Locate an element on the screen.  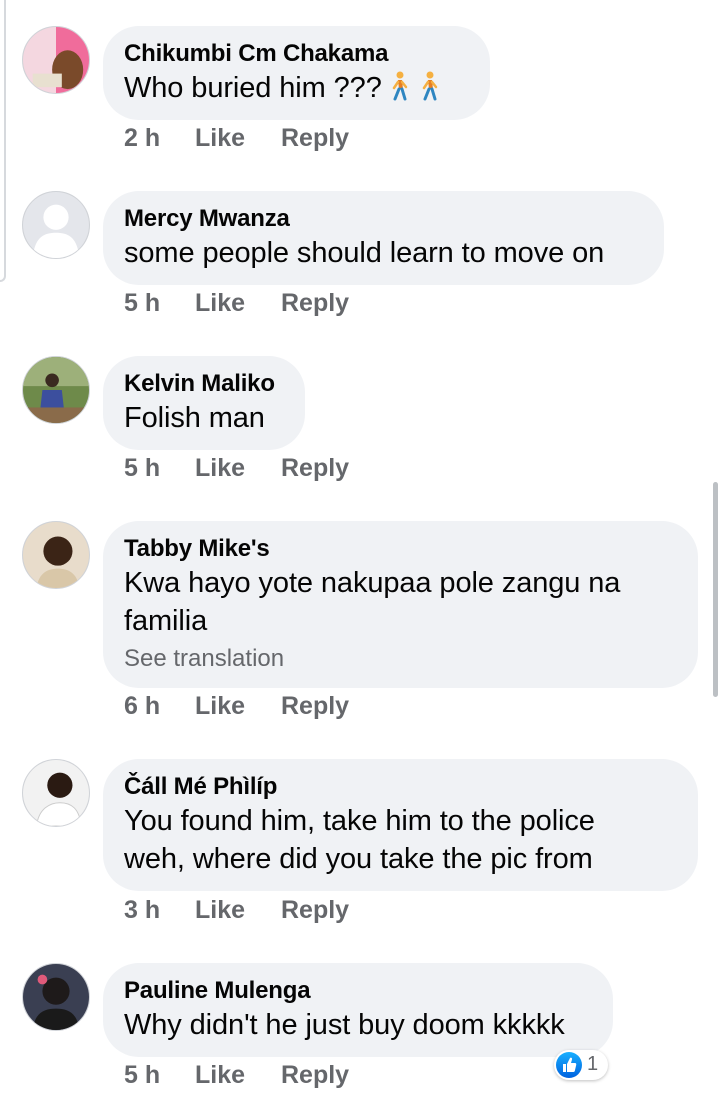
thread-connector-line is located at coordinates (3, 141).